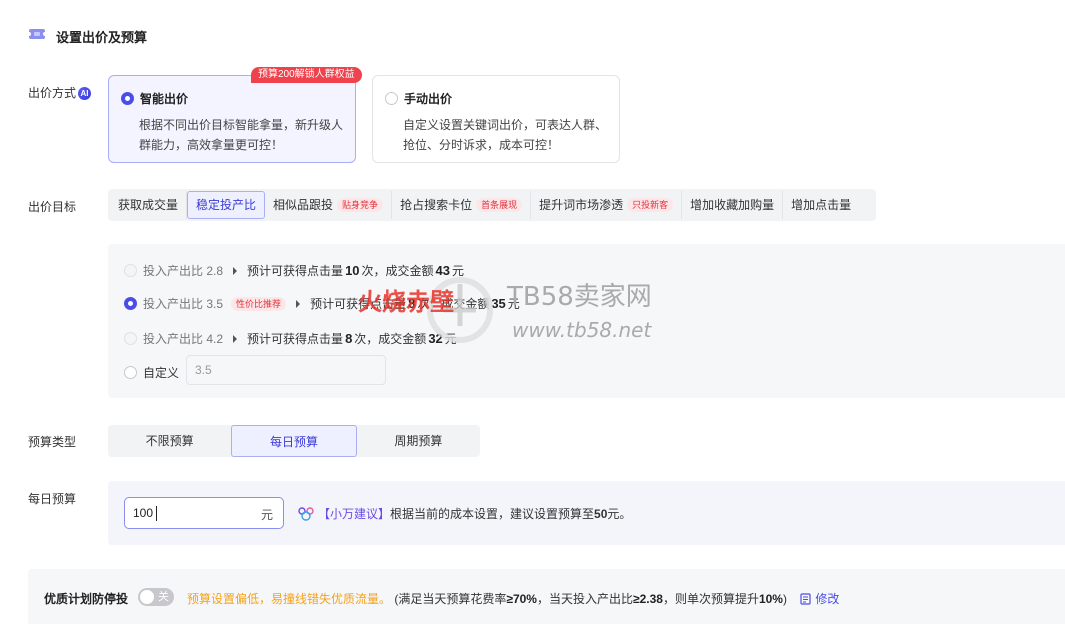 This screenshot has height=624, width=1065. Describe the element at coordinates (391, 98) in the screenshot. I see `manual-bid-radio` at that location.